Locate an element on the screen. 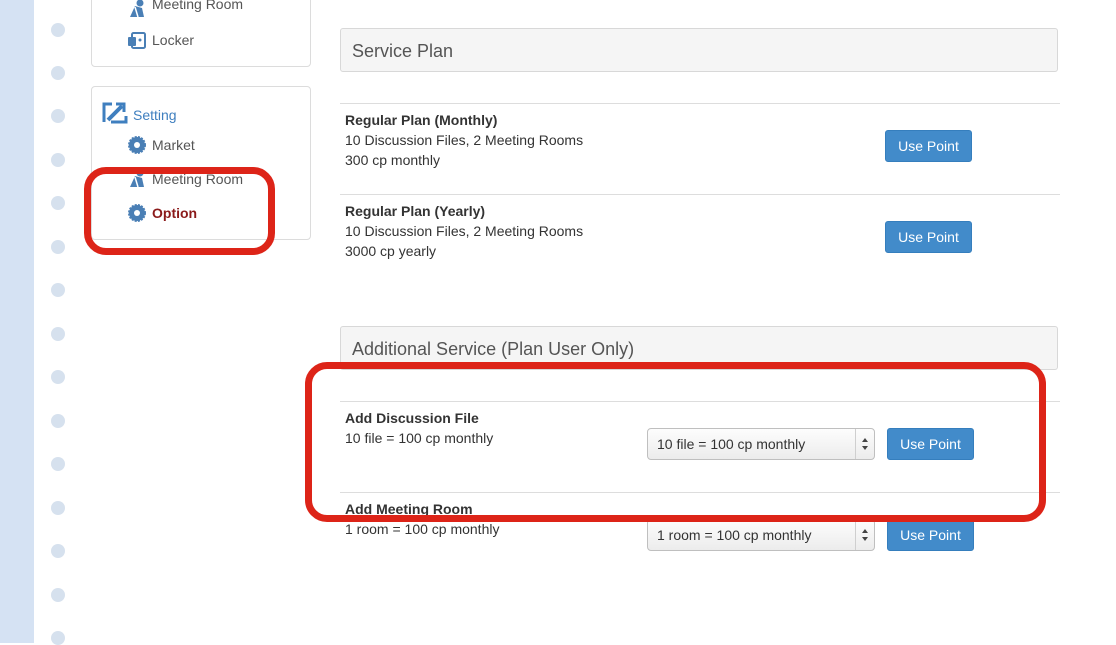 The height and width of the screenshot is (645, 1116). additional-service-title: Additional Service (Plan User Only) is located at coordinates (493, 349).